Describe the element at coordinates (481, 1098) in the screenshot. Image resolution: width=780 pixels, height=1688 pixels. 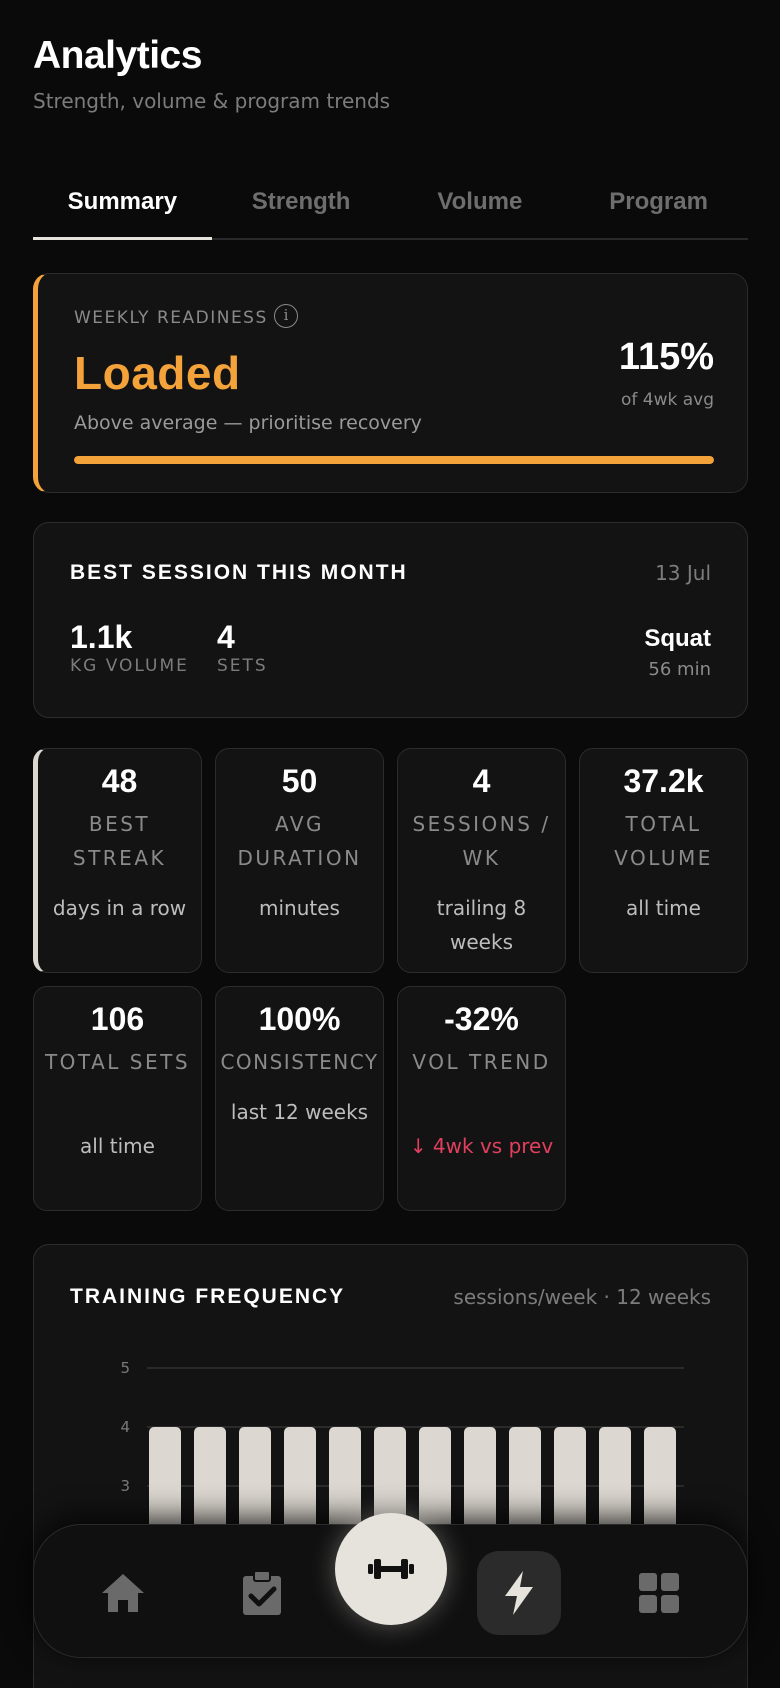
I see `stat-tile-volume-trend: -32% VOL TREND ↓ 4wk vs prev` at that location.